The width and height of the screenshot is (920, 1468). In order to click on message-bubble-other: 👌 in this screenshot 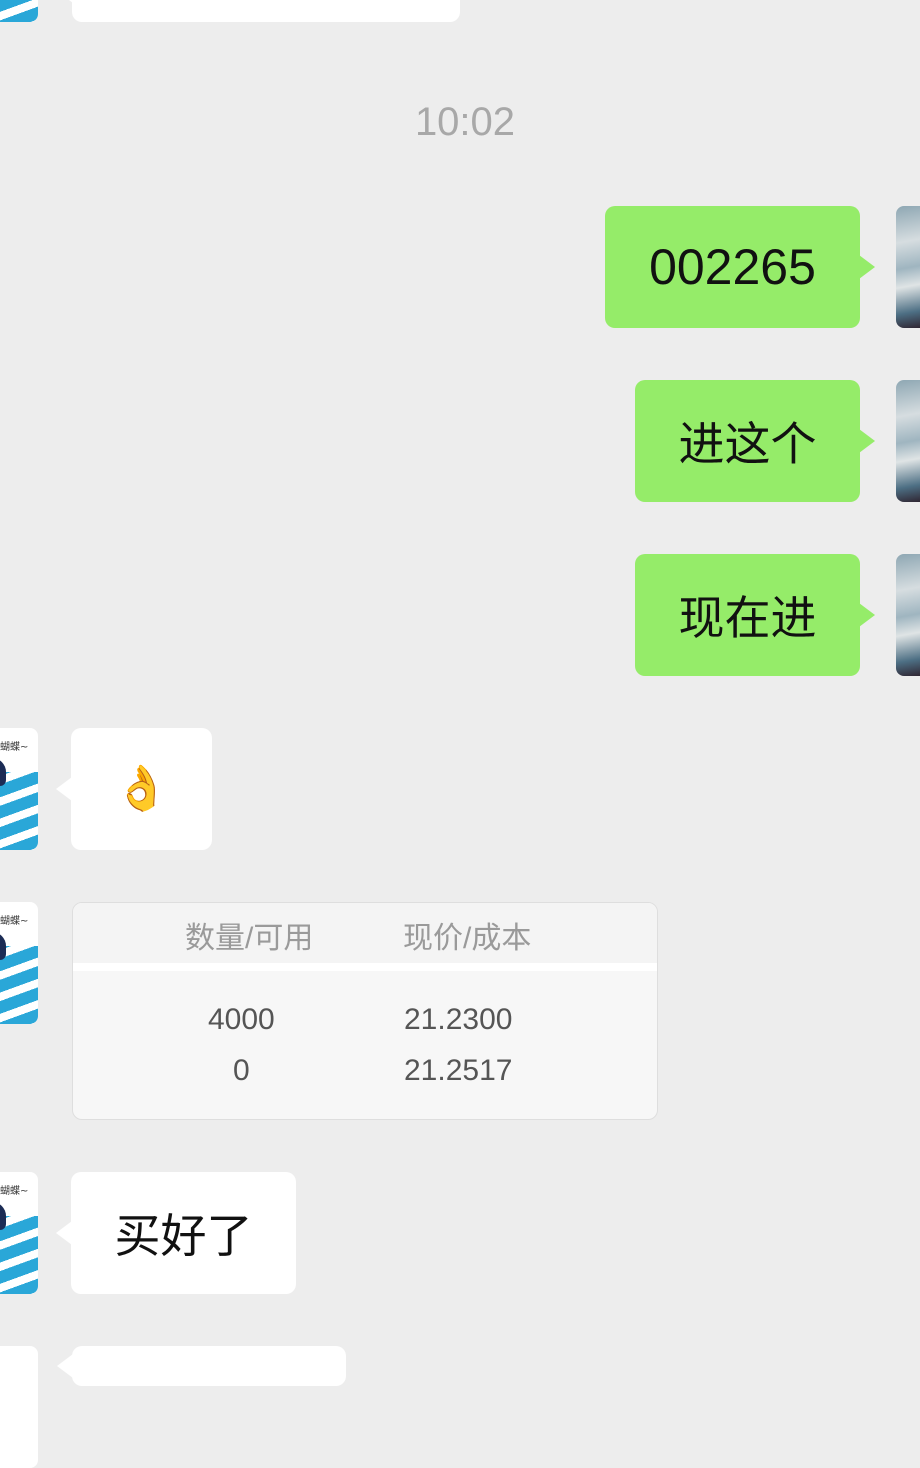, I will do `click(134, 789)`.